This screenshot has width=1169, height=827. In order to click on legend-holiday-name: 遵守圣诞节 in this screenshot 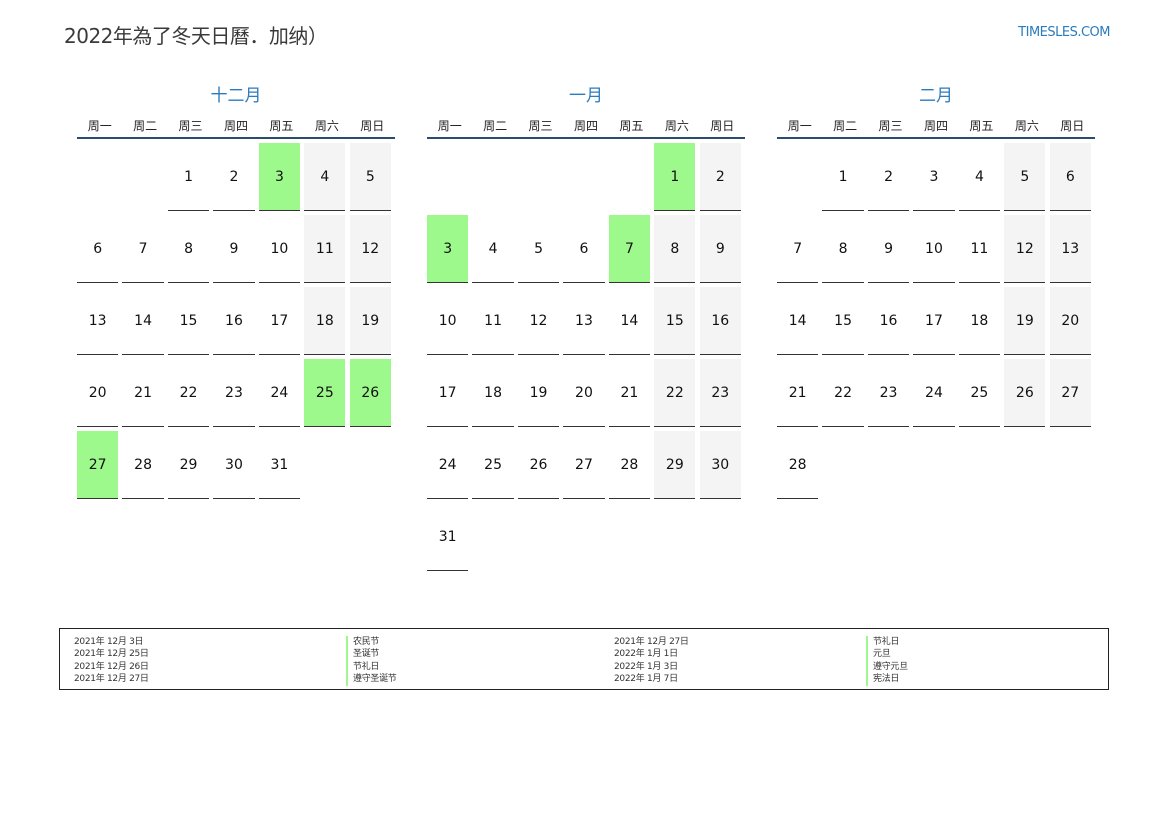, I will do `click(371, 679)`.